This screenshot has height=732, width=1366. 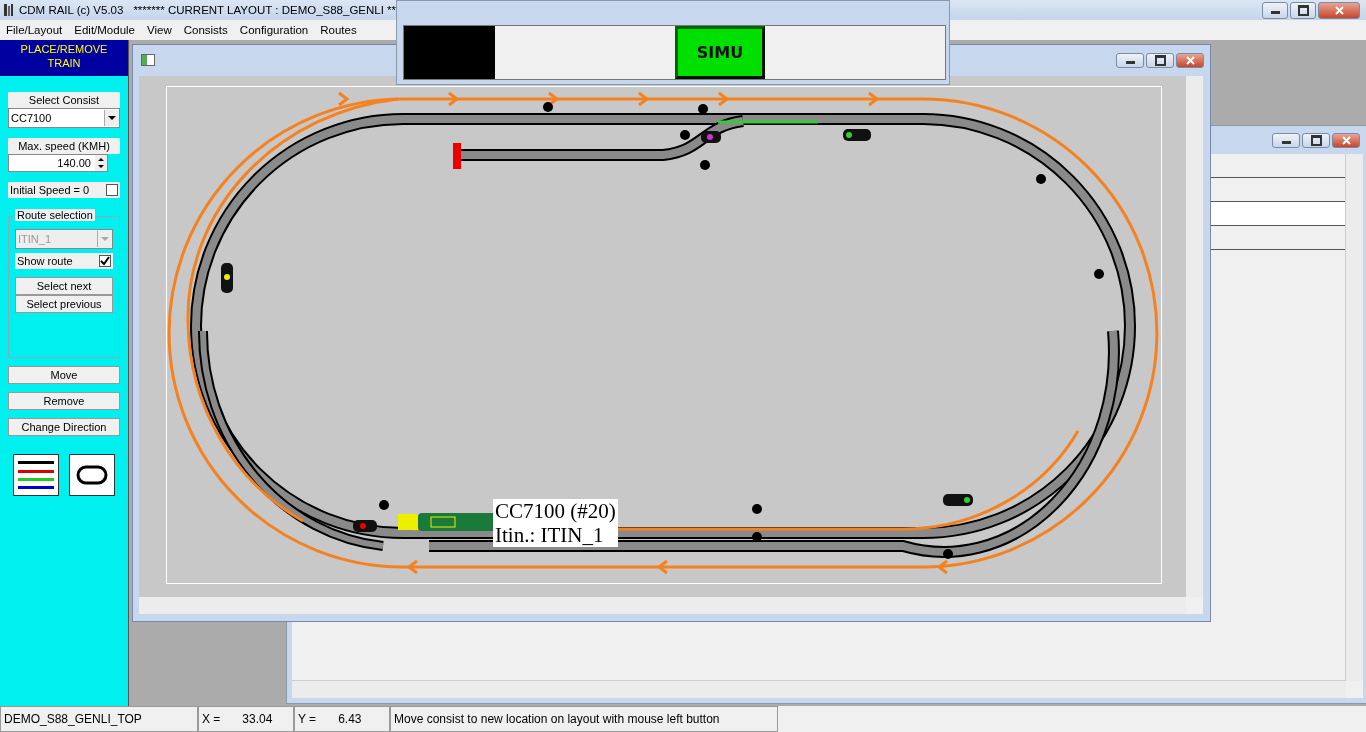 I want to click on spinner-arrows-icon, so click(x=101, y=163).